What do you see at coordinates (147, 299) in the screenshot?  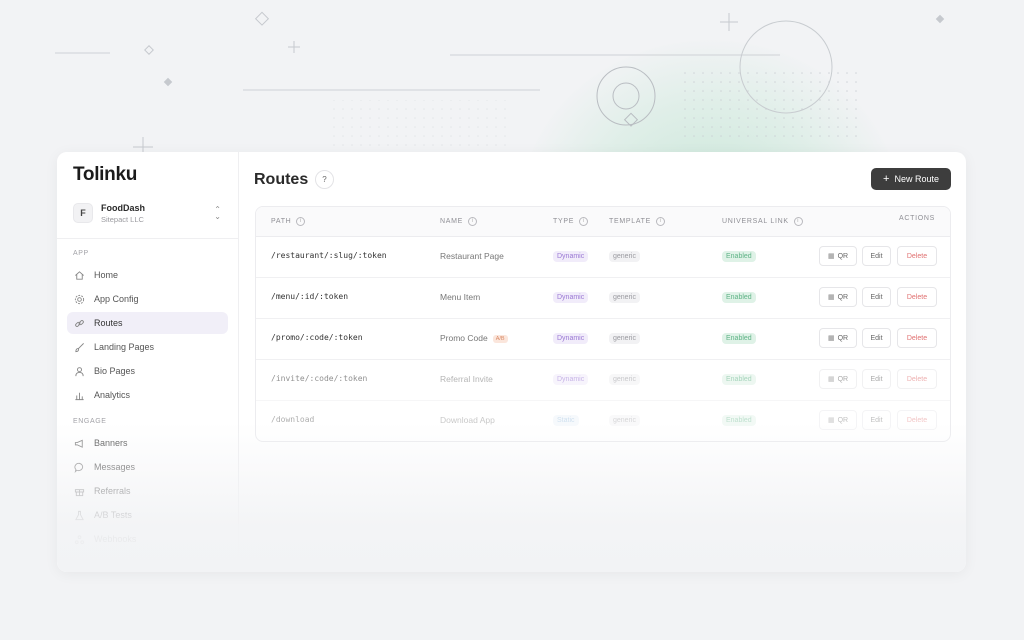 I see `sidebar-item-app-config: App Config` at bounding box center [147, 299].